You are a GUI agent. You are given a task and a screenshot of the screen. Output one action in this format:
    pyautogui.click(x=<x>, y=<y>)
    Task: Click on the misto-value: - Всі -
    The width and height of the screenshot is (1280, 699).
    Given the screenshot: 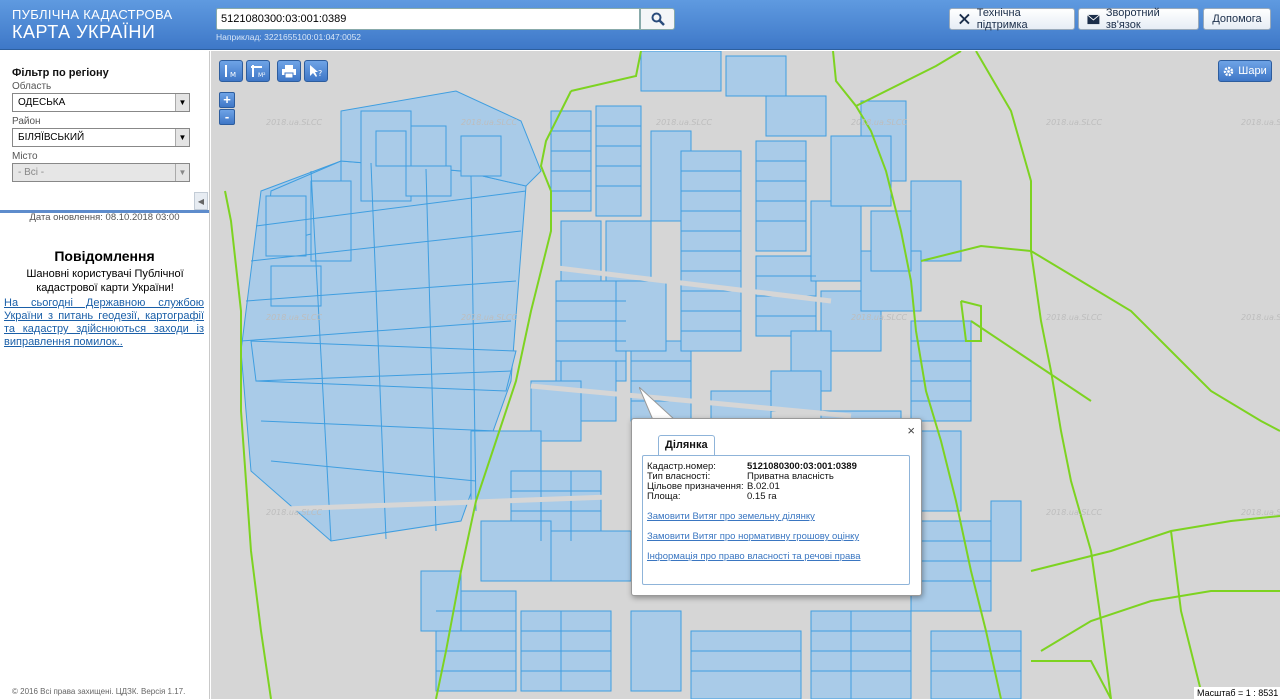 What is the action you would take?
    pyautogui.click(x=31, y=172)
    